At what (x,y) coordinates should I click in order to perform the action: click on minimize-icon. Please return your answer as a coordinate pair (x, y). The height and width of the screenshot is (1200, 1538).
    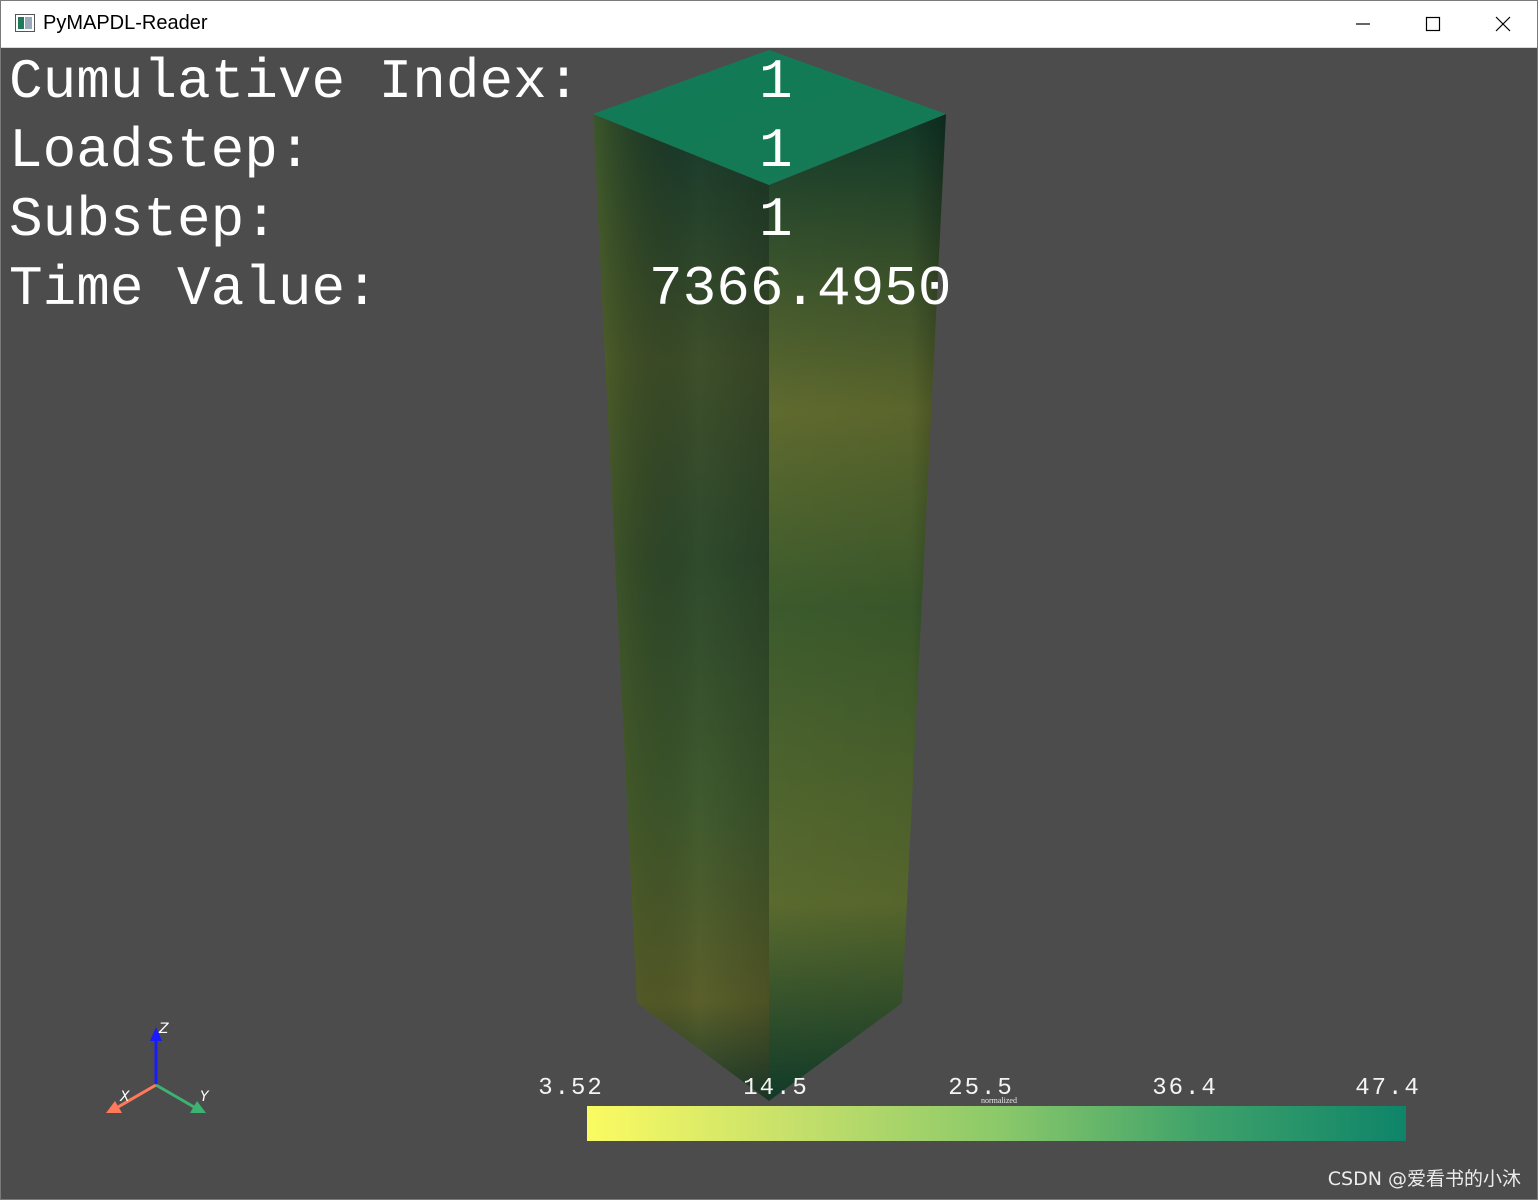
    Looking at the image, I should click on (1363, 24).